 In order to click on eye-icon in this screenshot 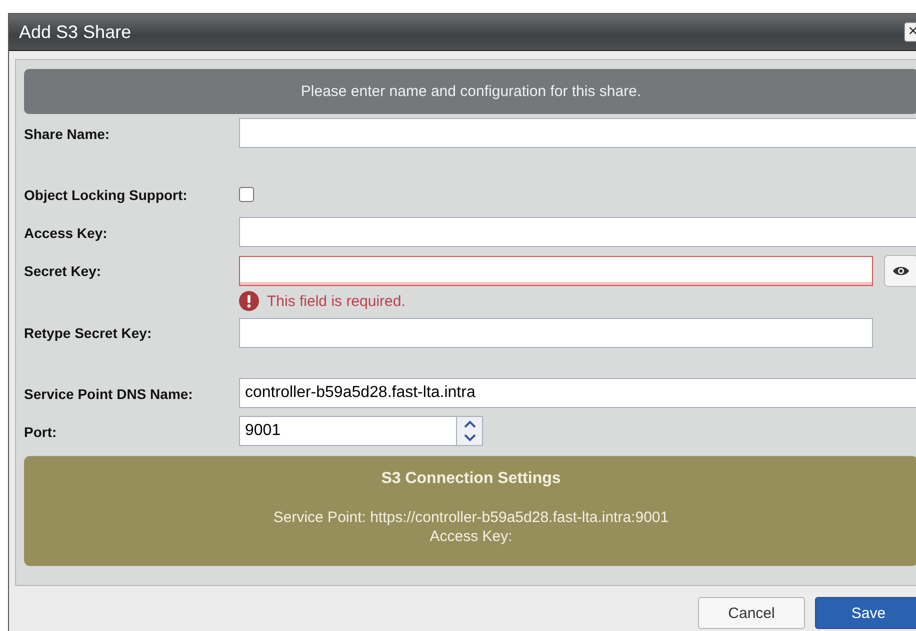, I will do `click(901, 271)`.